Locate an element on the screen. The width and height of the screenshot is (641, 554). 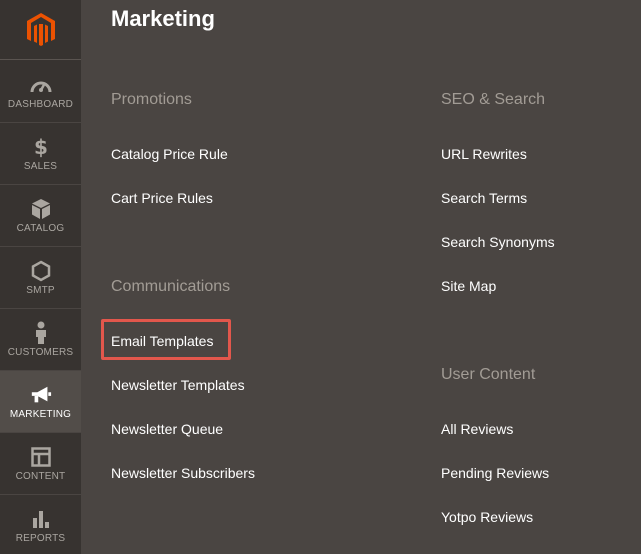
menu-link-cart-price-rules: Cart Price Rules is located at coordinates (162, 198).